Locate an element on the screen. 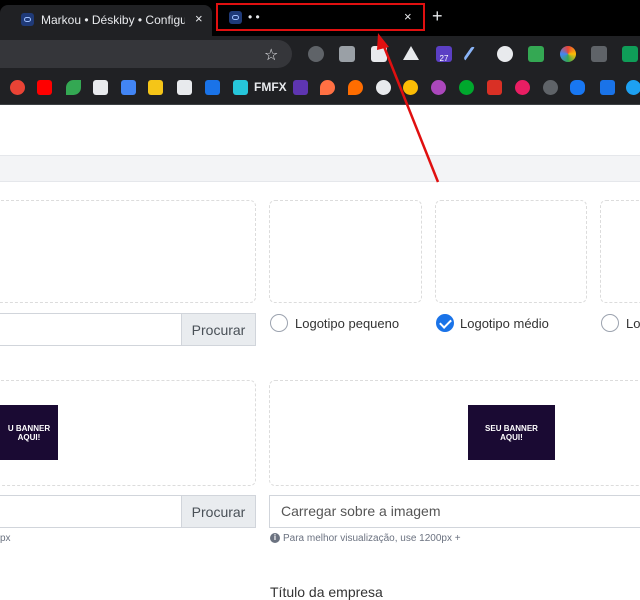 The width and height of the screenshot is (640, 600). banner-image-left: U BANNER AQUI! is located at coordinates (29, 432).